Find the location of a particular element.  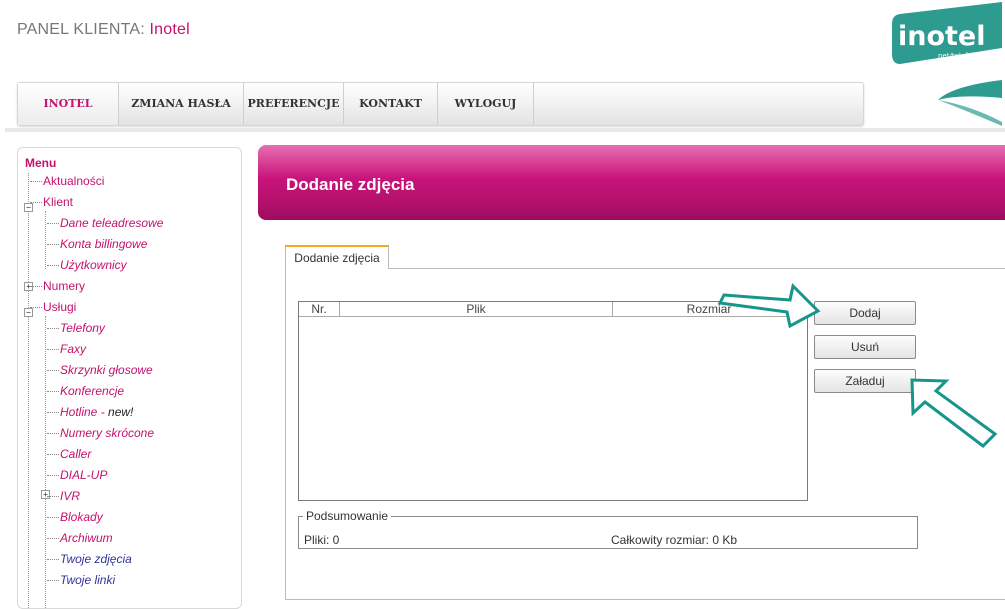

nav-inotel: INOTEL is located at coordinates (68, 104).